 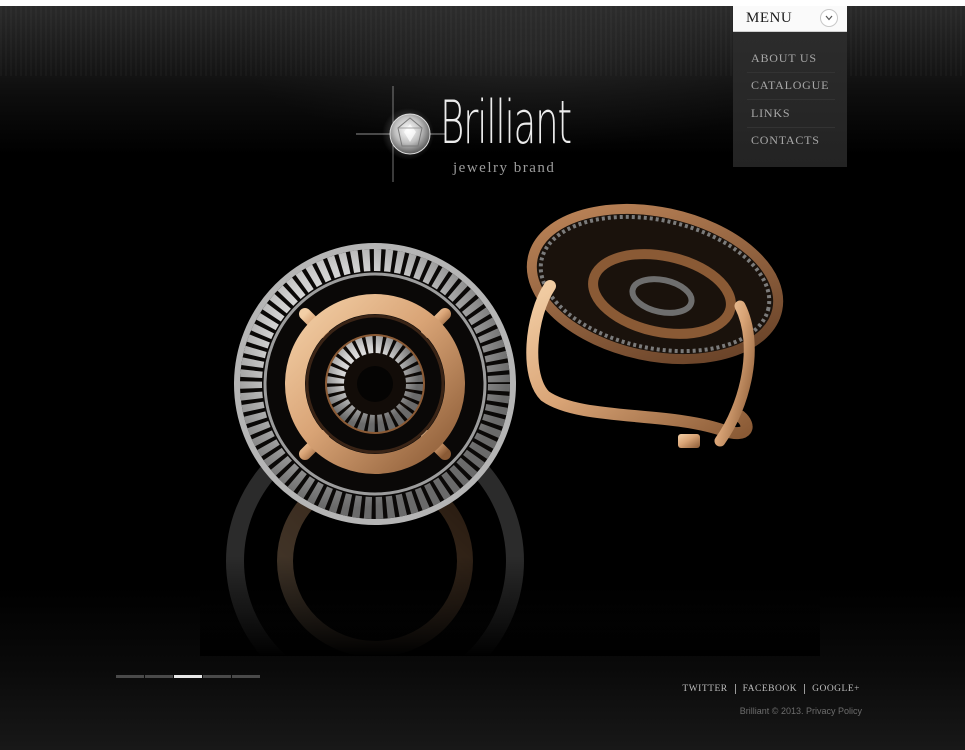 I want to click on twitter-link: TWITTER, so click(x=704, y=689).